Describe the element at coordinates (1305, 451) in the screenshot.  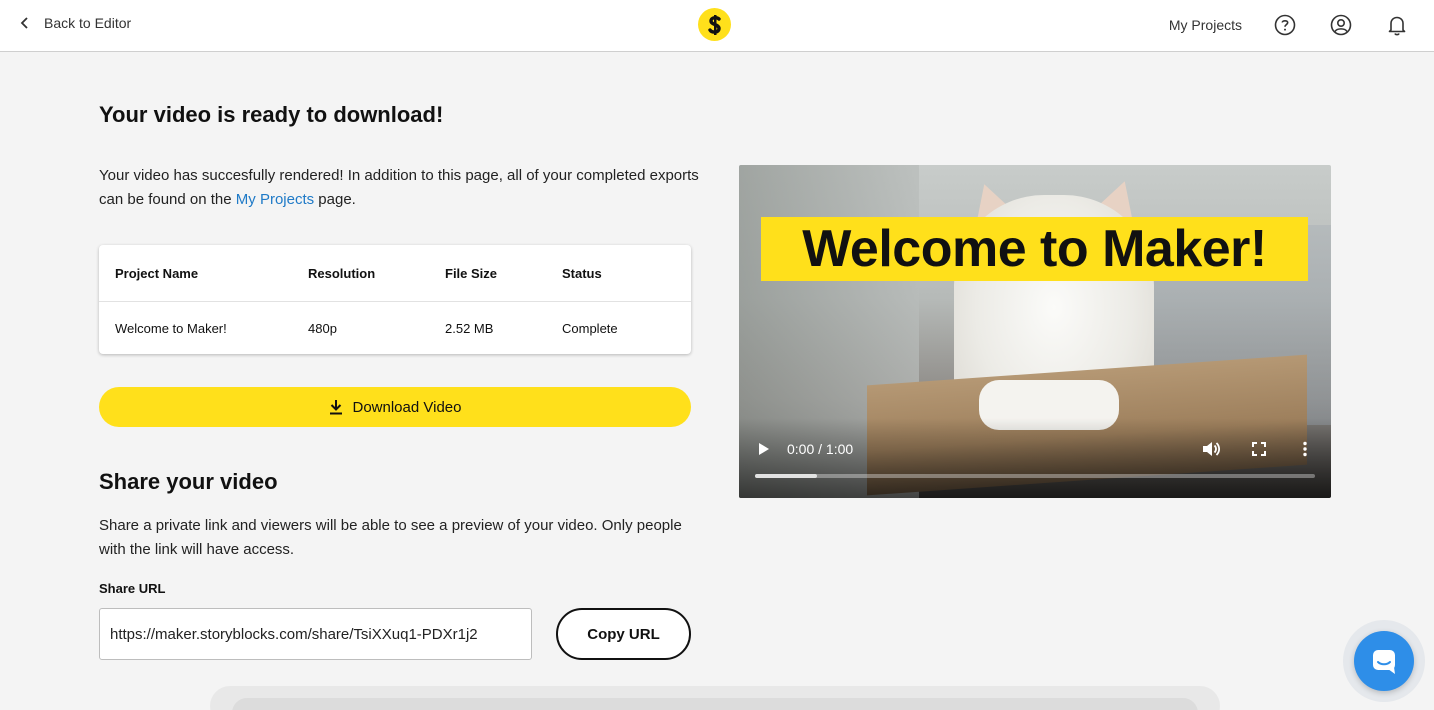
I see `more-options-icon` at that location.